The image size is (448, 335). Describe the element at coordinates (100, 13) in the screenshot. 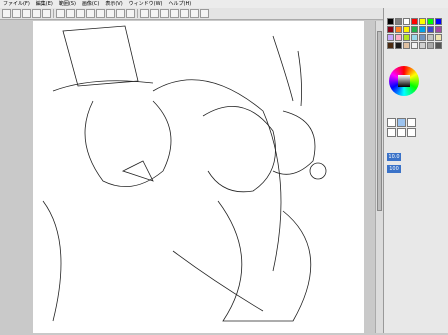

I see `rotate-left-icon` at that location.